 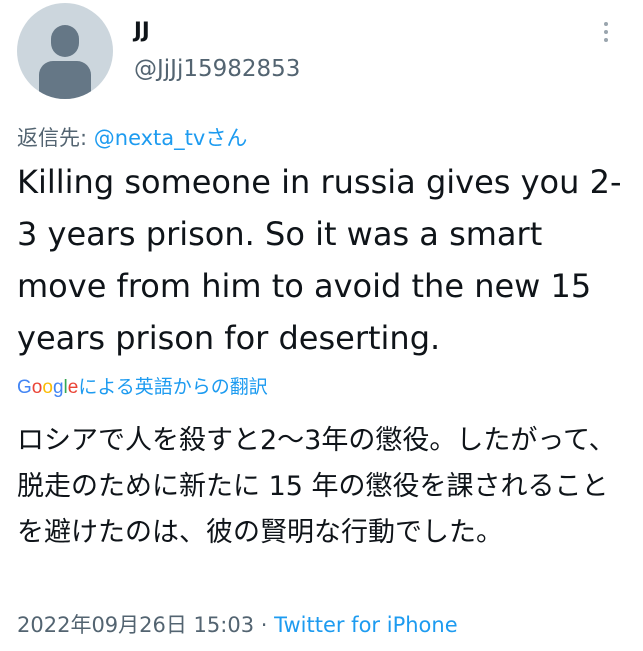 What do you see at coordinates (48, 387) in the screenshot?
I see `google-logo: Google` at bounding box center [48, 387].